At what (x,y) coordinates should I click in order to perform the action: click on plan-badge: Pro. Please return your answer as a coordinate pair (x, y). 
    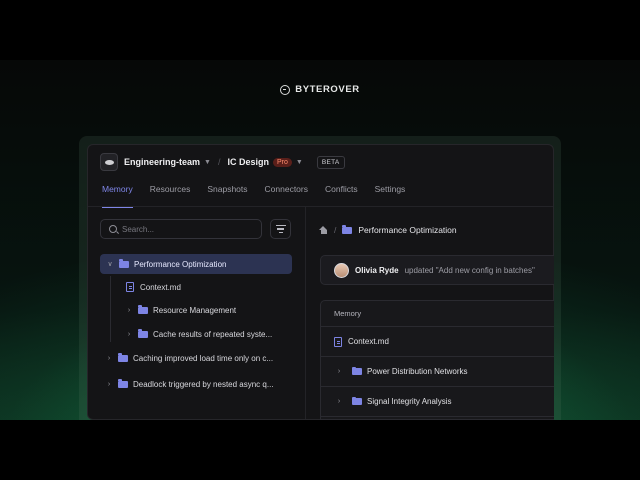
    Looking at the image, I should click on (282, 162).